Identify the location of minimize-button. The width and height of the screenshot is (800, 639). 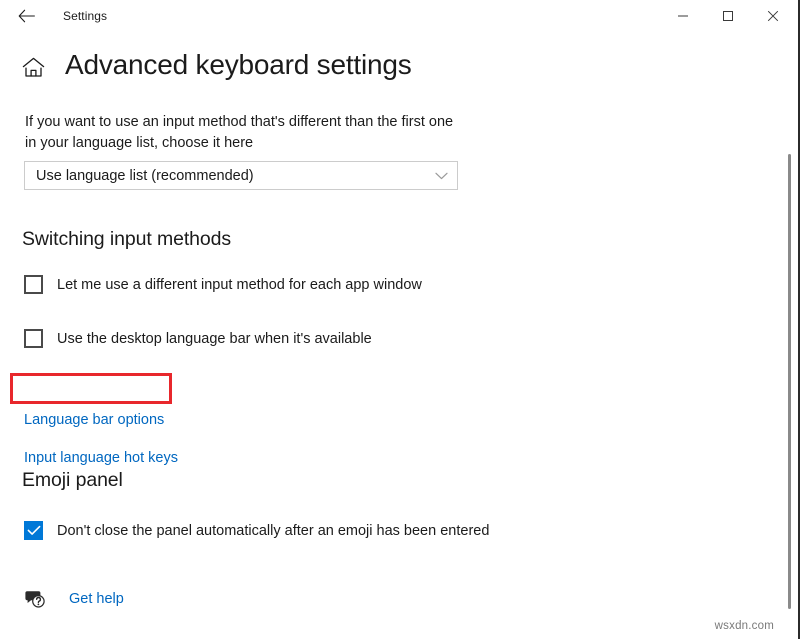
(682, 16).